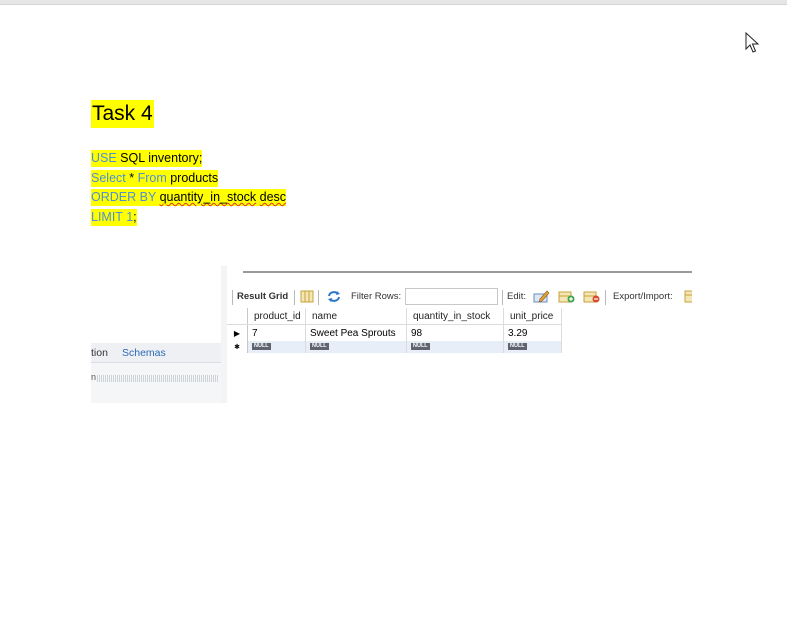 This screenshot has width=787, height=626. Describe the element at coordinates (467, 272) in the screenshot. I see `result-top-border` at that location.